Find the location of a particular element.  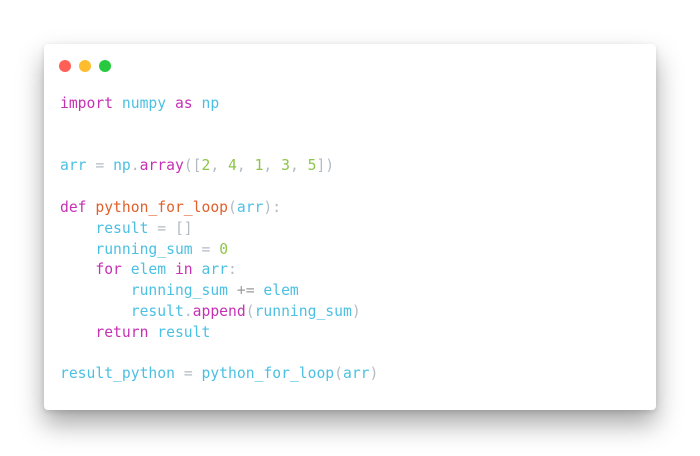

code-line: running_sum += elem is located at coordinates (219, 291).